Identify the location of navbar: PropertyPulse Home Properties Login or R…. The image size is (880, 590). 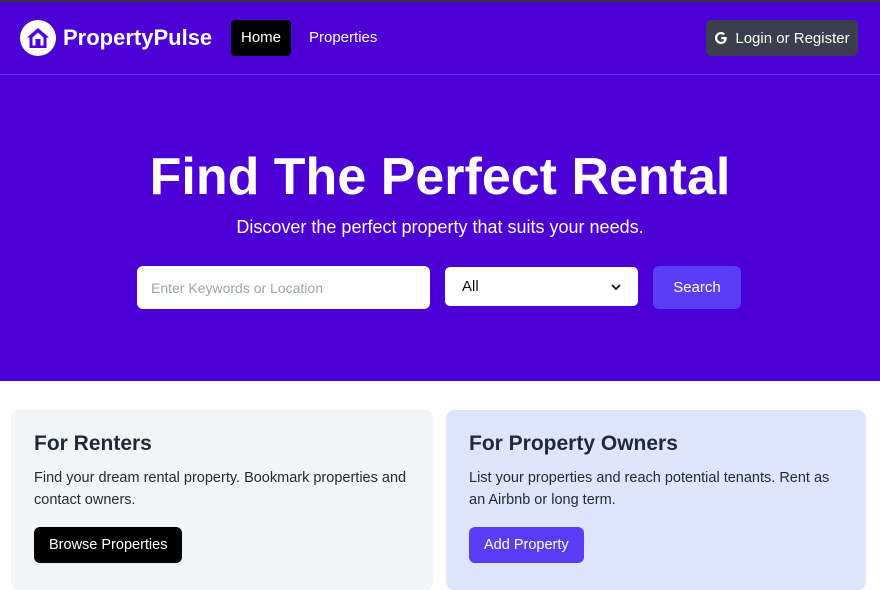
(440, 38).